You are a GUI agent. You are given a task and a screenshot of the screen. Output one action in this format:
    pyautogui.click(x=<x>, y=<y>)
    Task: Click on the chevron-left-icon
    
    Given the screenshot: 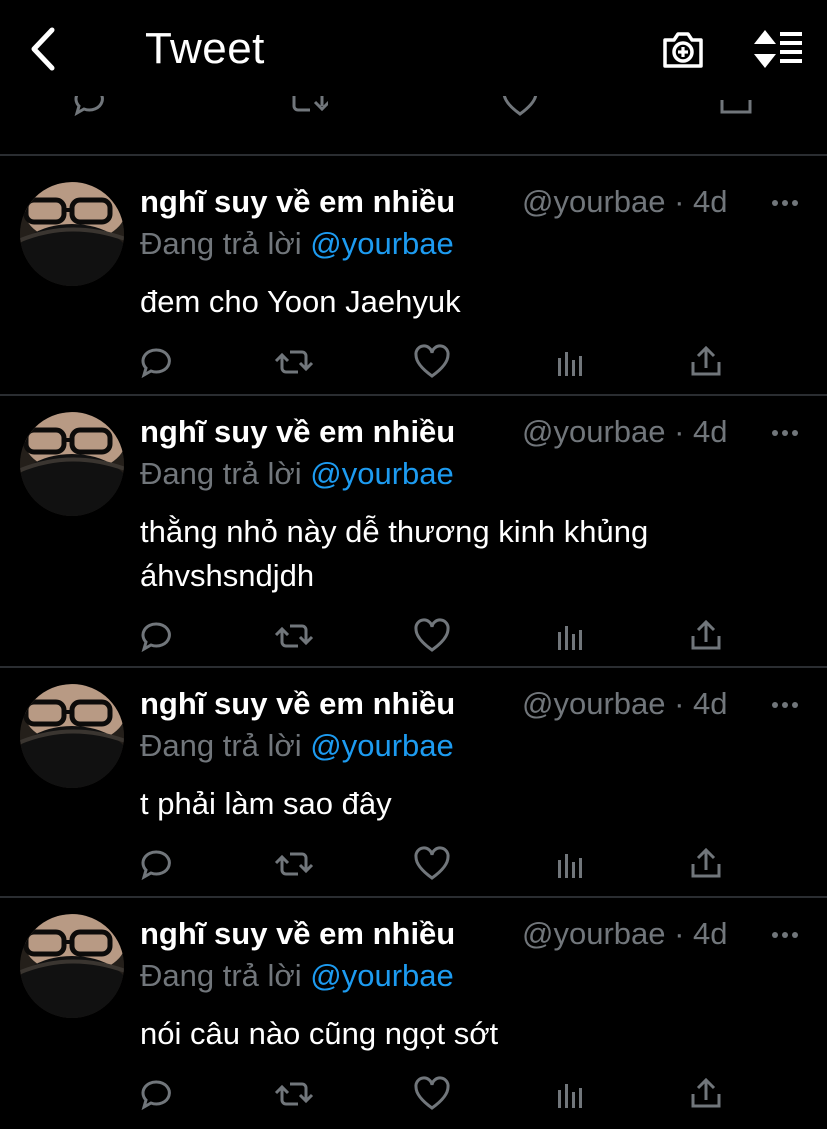 What is the action you would take?
    pyautogui.click(x=43, y=49)
    